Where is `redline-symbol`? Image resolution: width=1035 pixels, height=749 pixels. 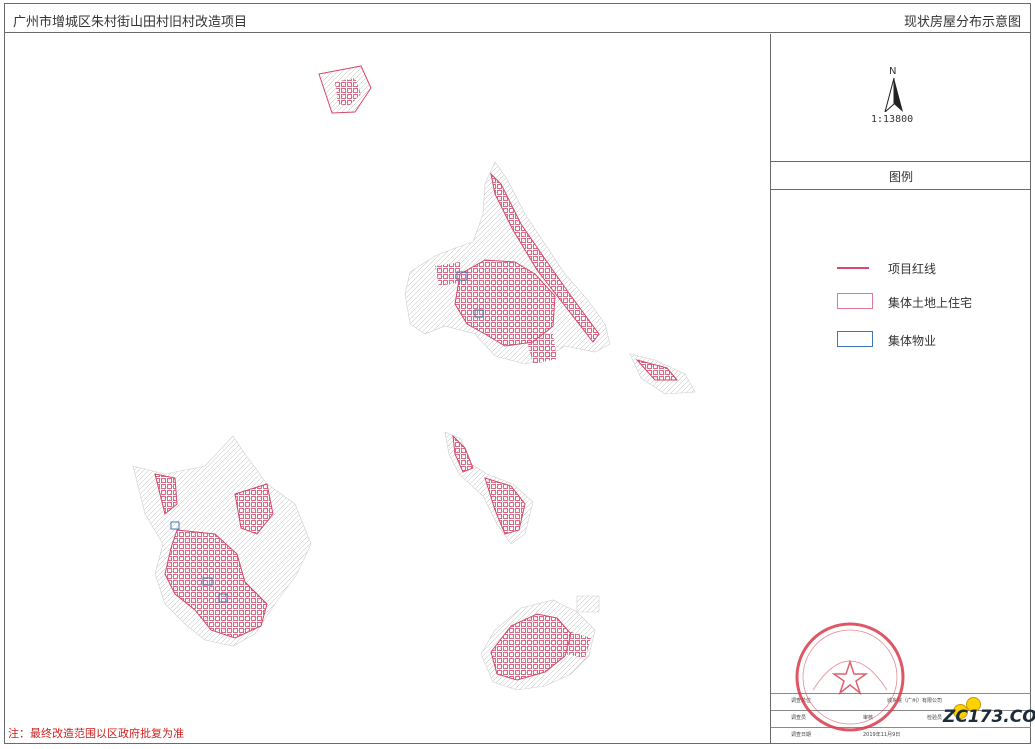
redline-symbol is located at coordinates (853, 268).